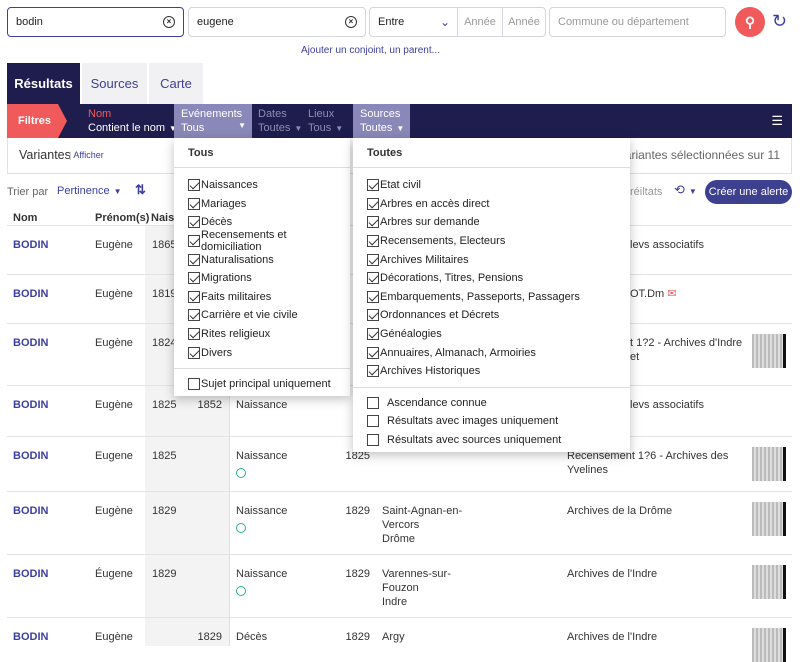 Image resolution: width=800 pixels, height=662 pixels. I want to click on menu-item-label: Recensements et domiciliation, so click(244, 241).